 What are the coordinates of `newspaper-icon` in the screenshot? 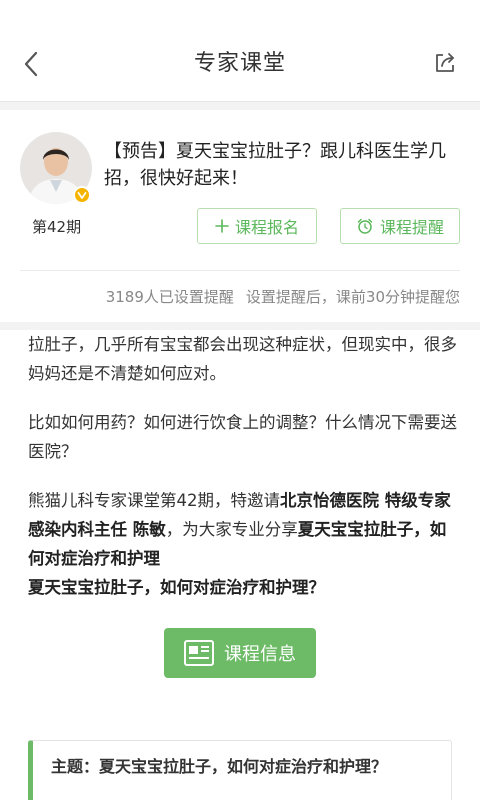 It's located at (199, 653).